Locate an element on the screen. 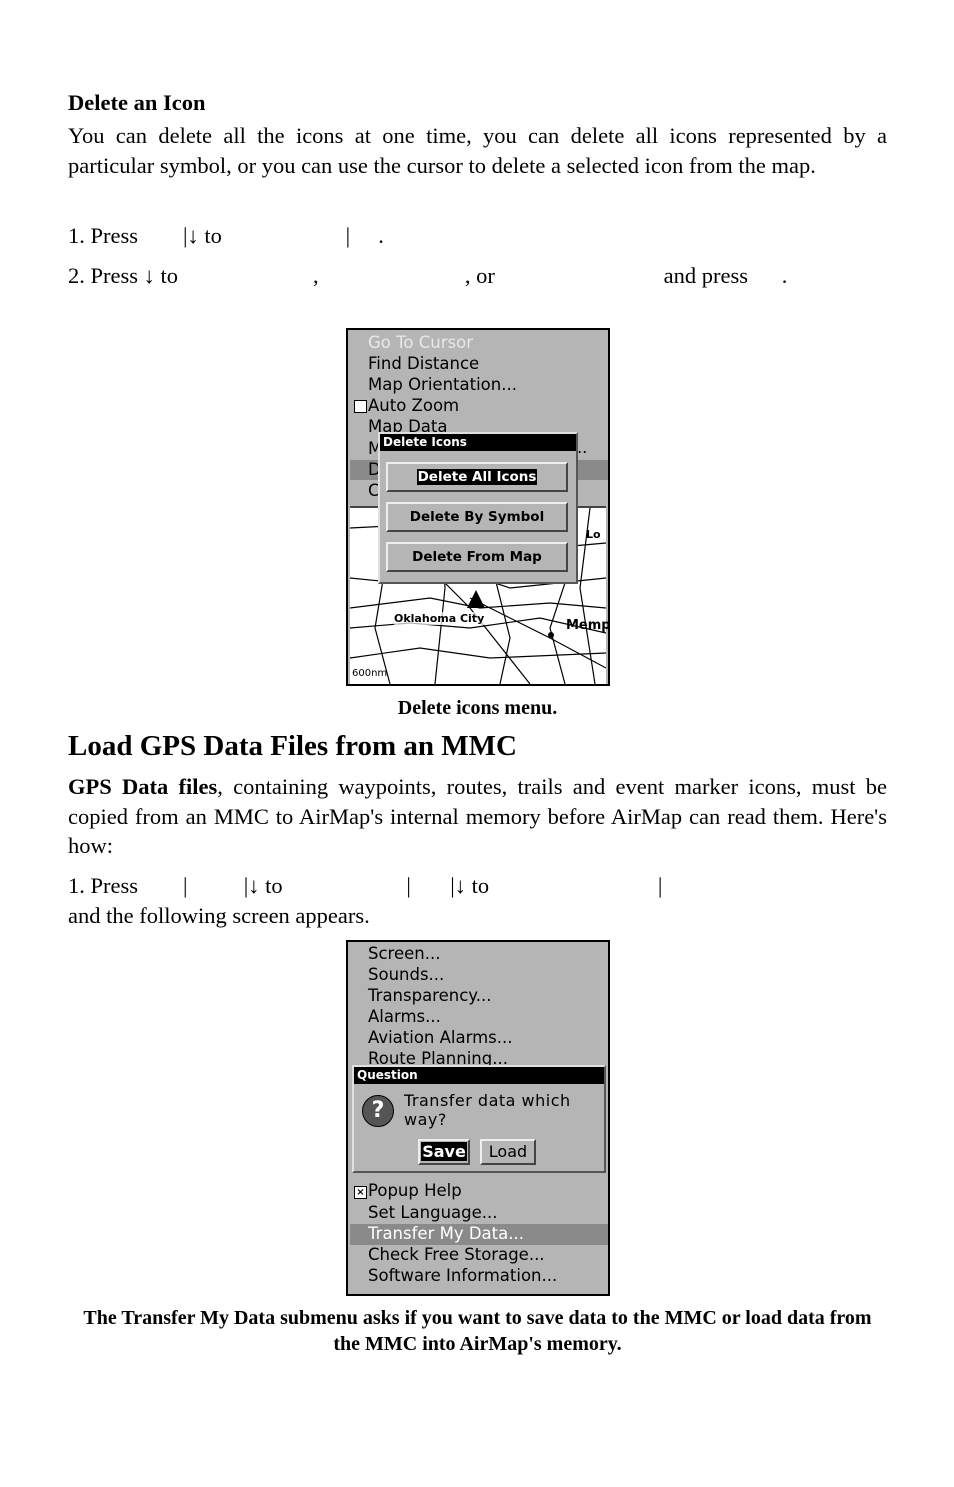 Image resolution: width=954 pixels, height=1487 pixels. dialog-title: Question is located at coordinates (479, 1075).